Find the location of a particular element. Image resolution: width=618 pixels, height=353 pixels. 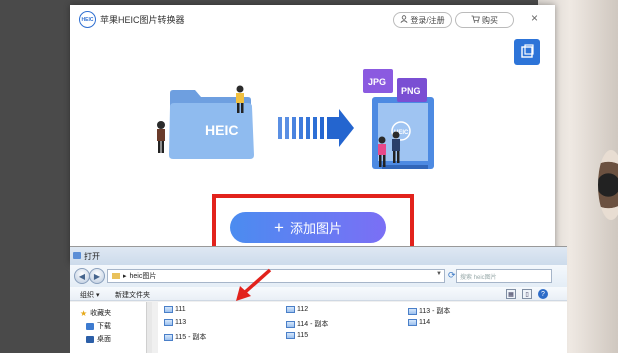

conversion-illustration: HEIC HEIC JPG PNG is located at coordinates (295, 119).